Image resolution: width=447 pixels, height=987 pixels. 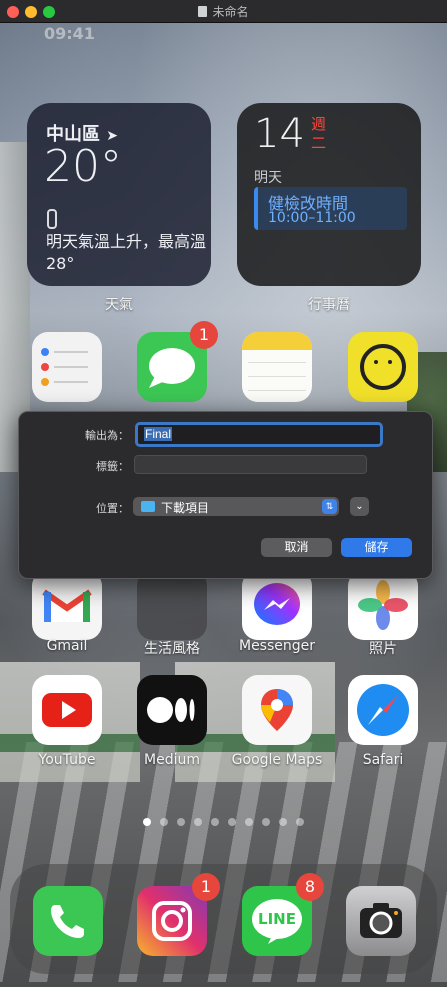 I want to click on location-value: 下載項目, so click(x=185, y=508).